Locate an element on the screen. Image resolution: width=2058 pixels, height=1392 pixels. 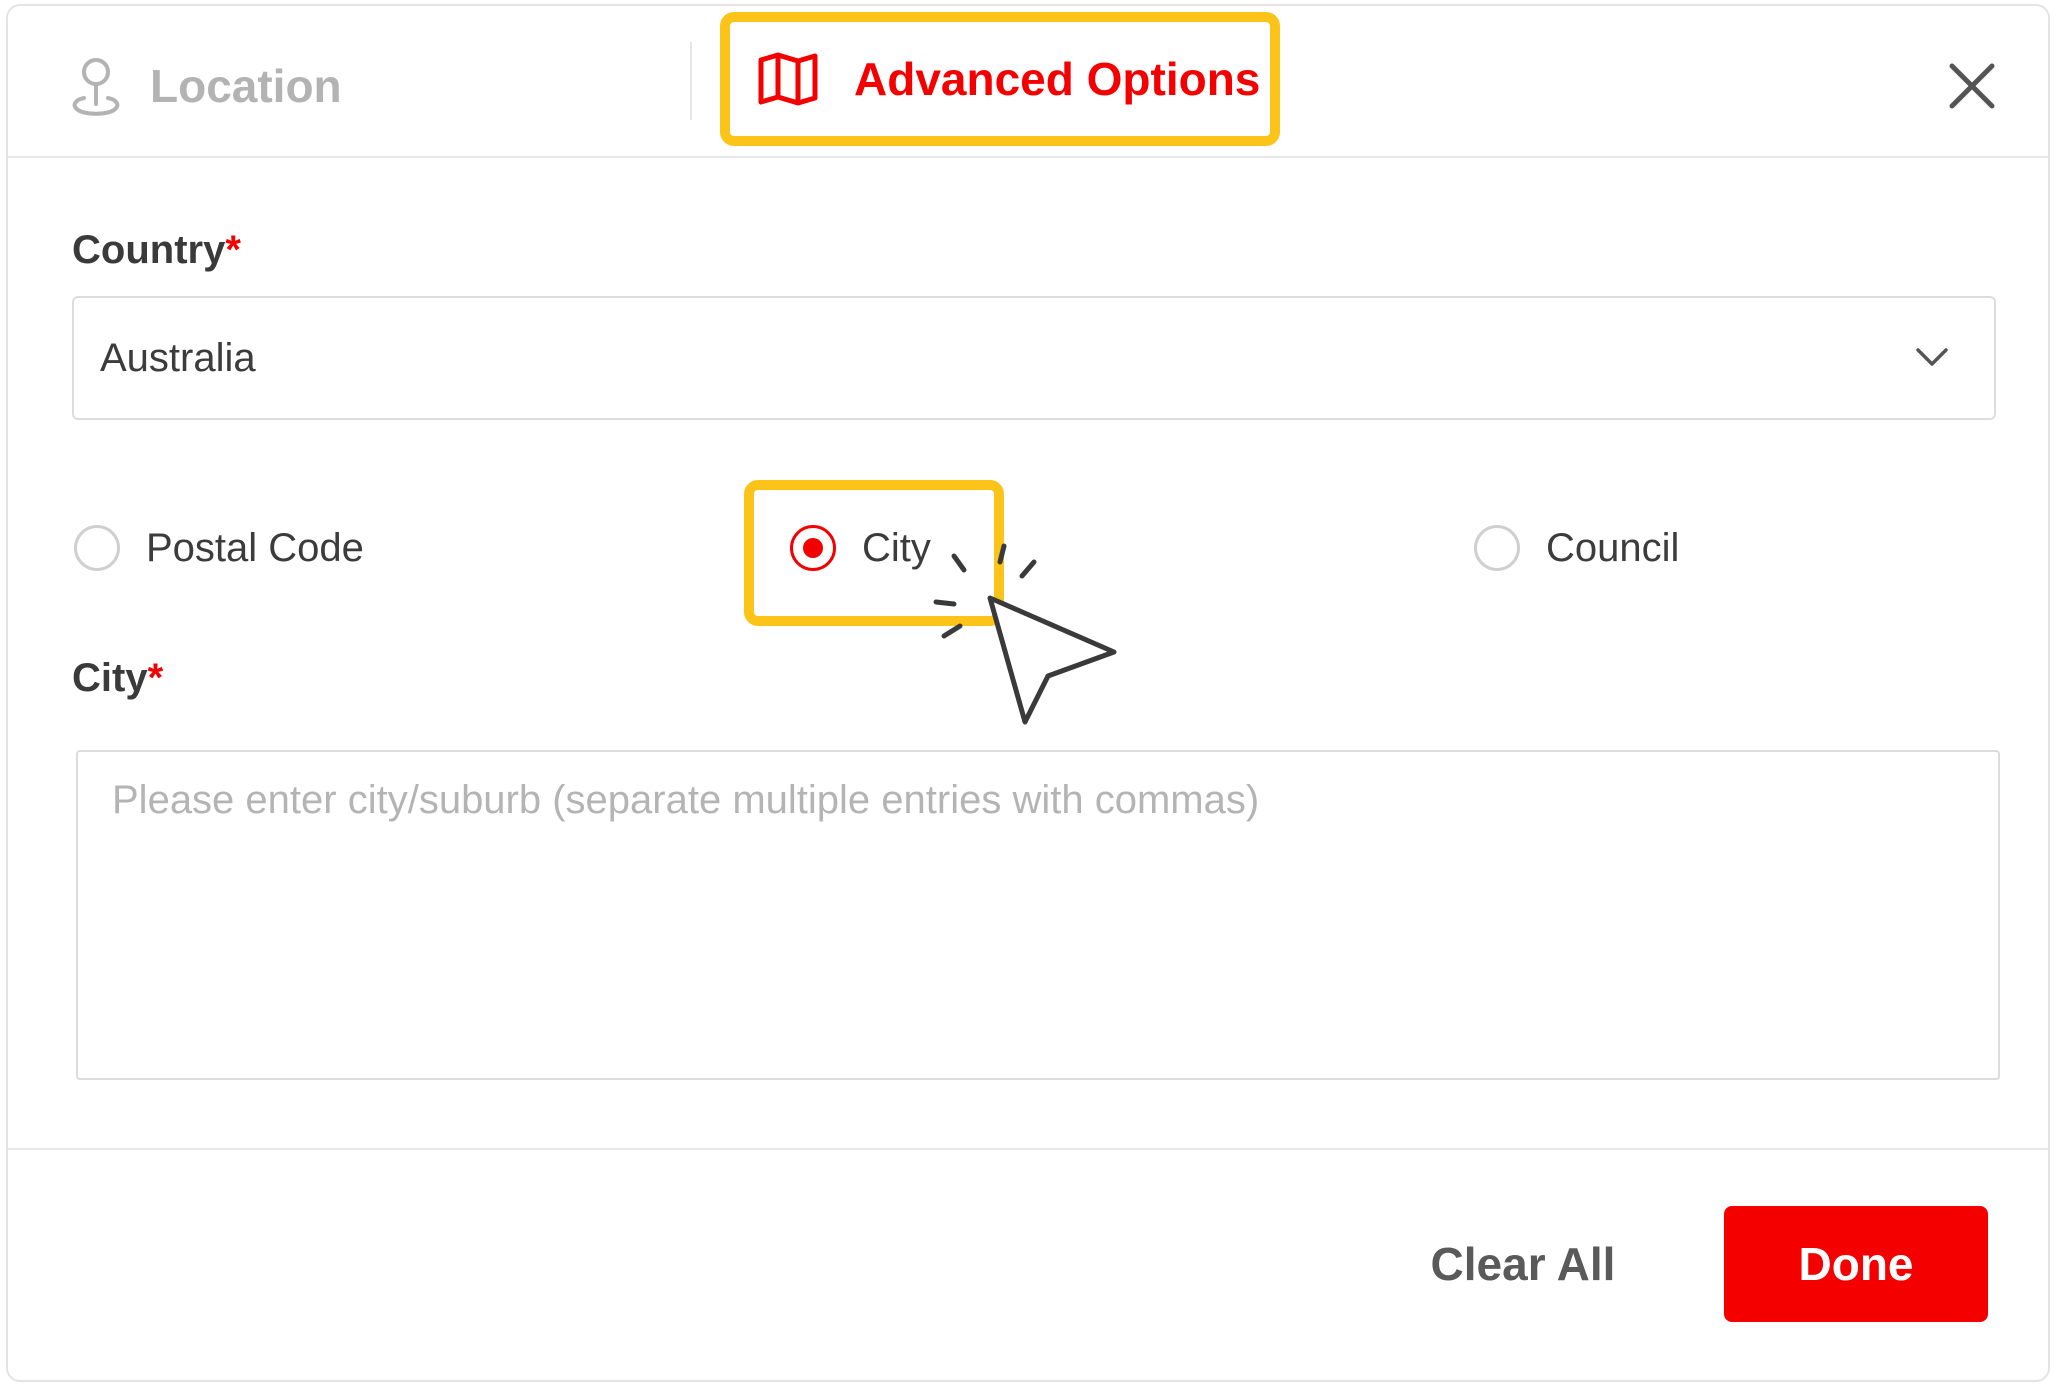
city-label: City* is located at coordinates (117, 678).